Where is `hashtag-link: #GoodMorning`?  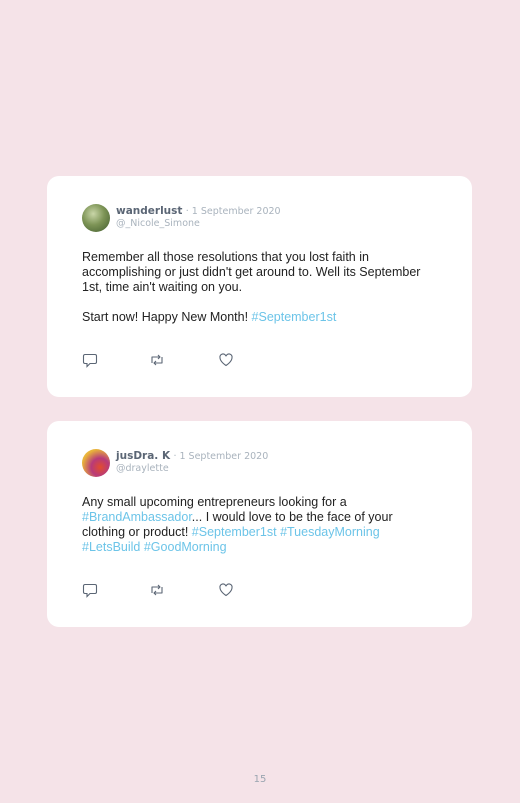
hashtag-link: #GoodMorning is located at coordinates (185, 547).